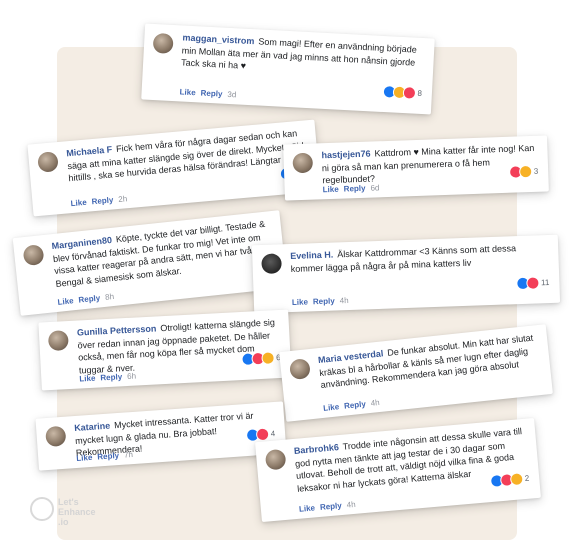  Describe the element at coordinates (267, 358) in the screenshot. I see `wow-reaction-icon` at that location.